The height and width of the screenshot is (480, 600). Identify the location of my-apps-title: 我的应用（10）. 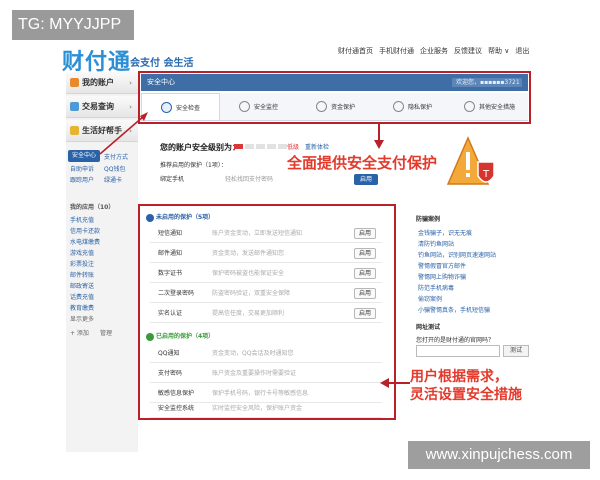
(92, 207).